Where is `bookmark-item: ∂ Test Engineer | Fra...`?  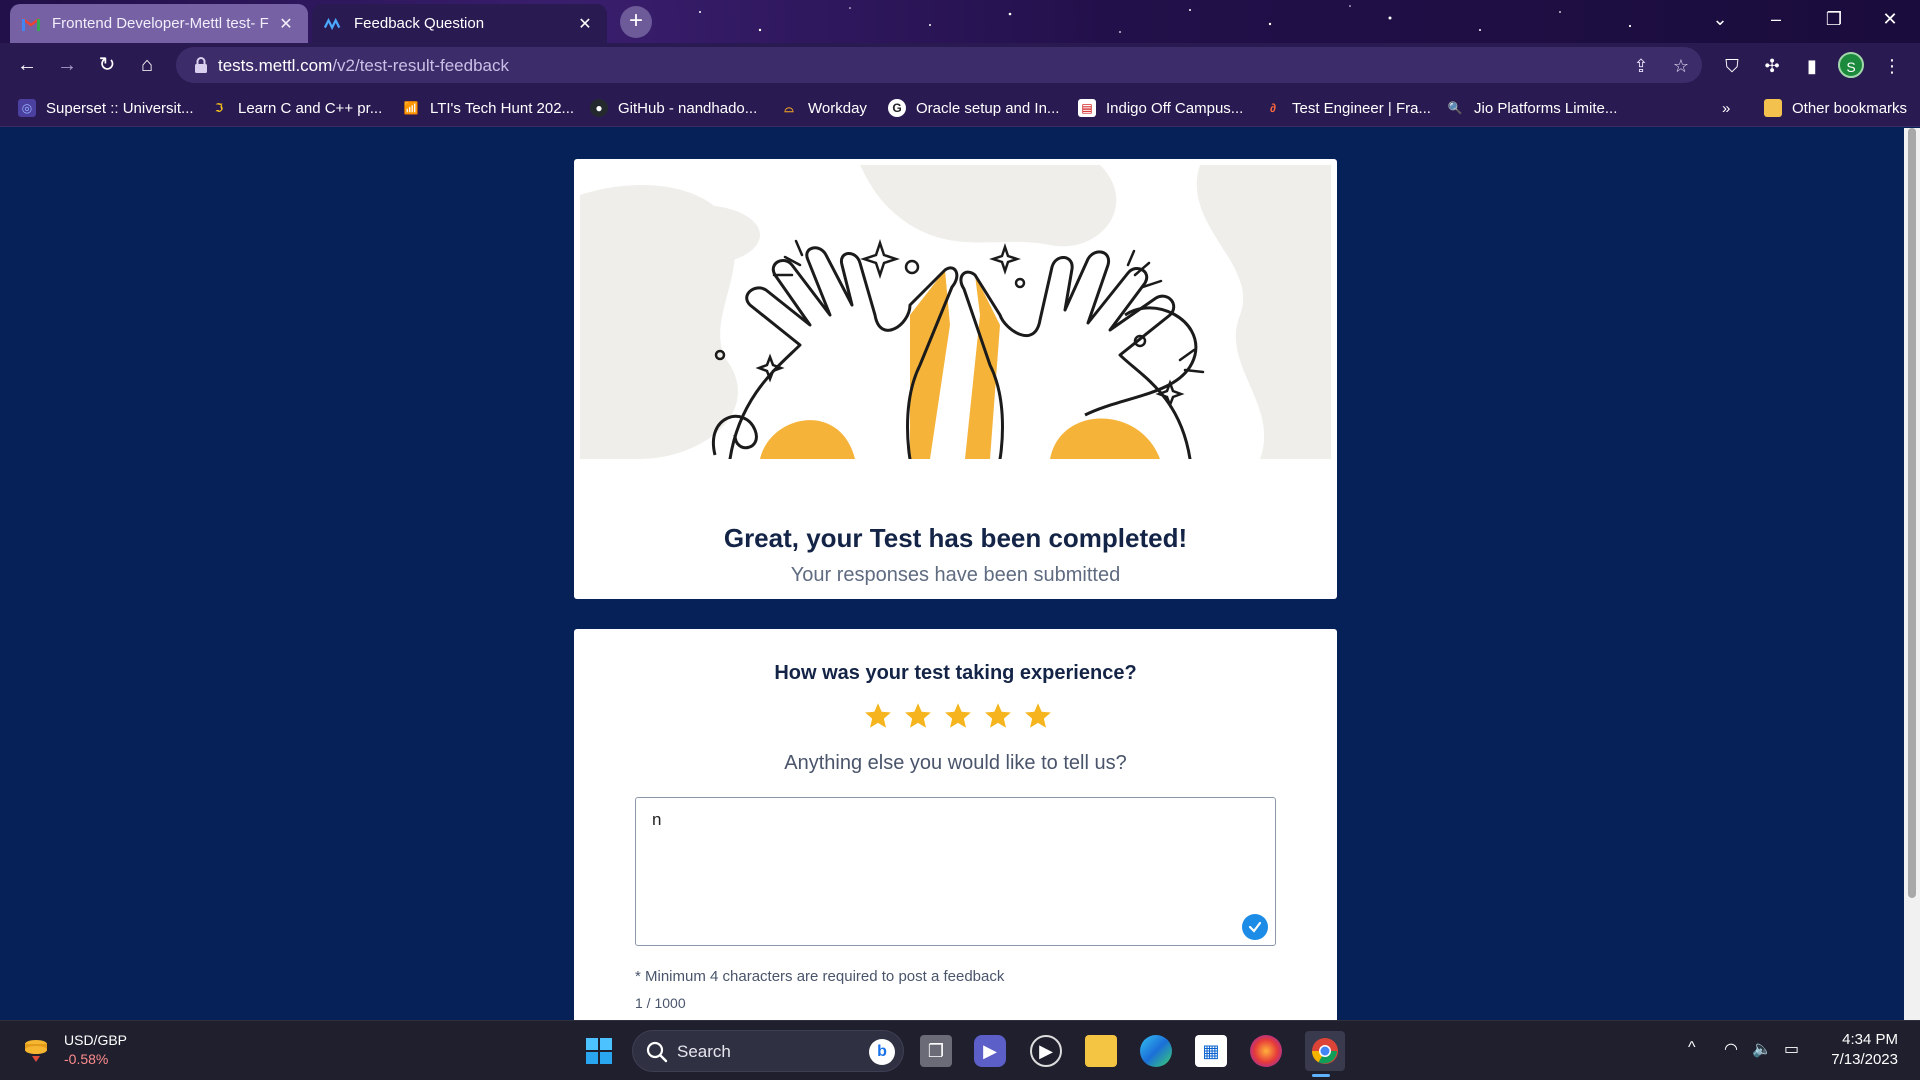
bookmark-item: ∂ Test Engineer | Fra... is located at coordinates (1347, 108).